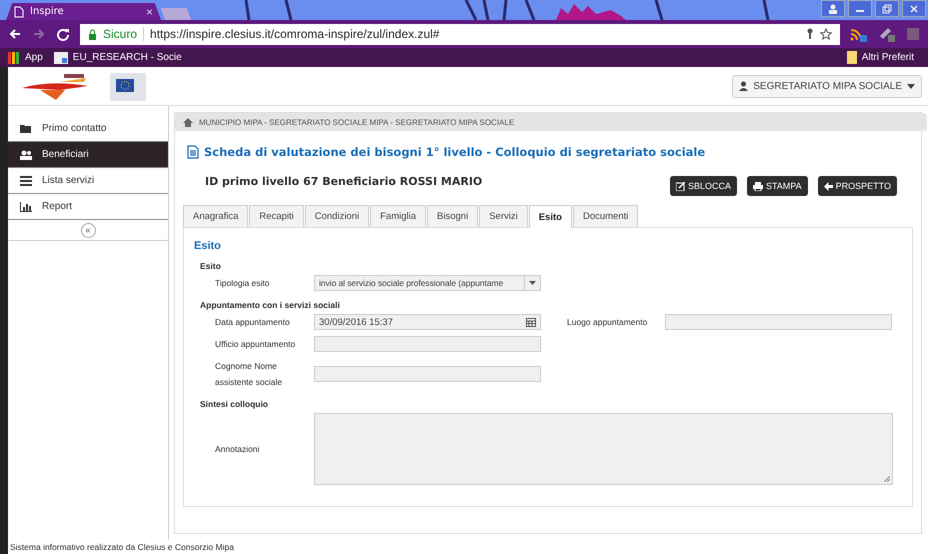  What do you see at coordinates (828, 186) in the screenshot?
I see `arrow-left-icon` at bounding box center [828, 186].